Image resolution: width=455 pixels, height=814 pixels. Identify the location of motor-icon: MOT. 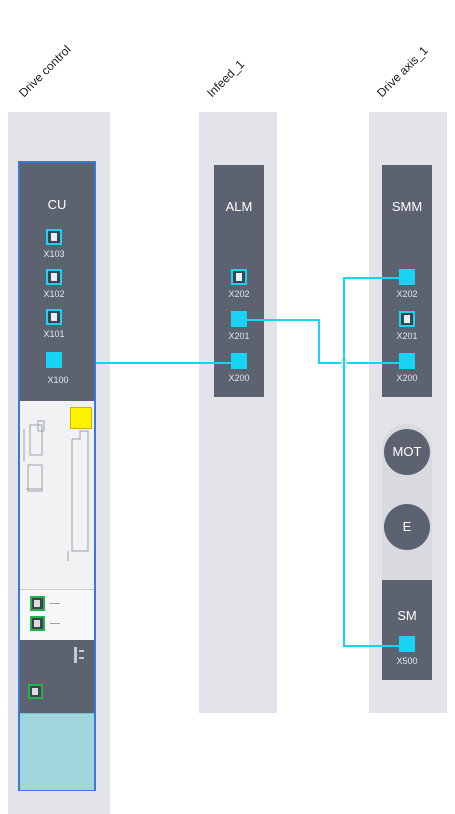
(407, 452).